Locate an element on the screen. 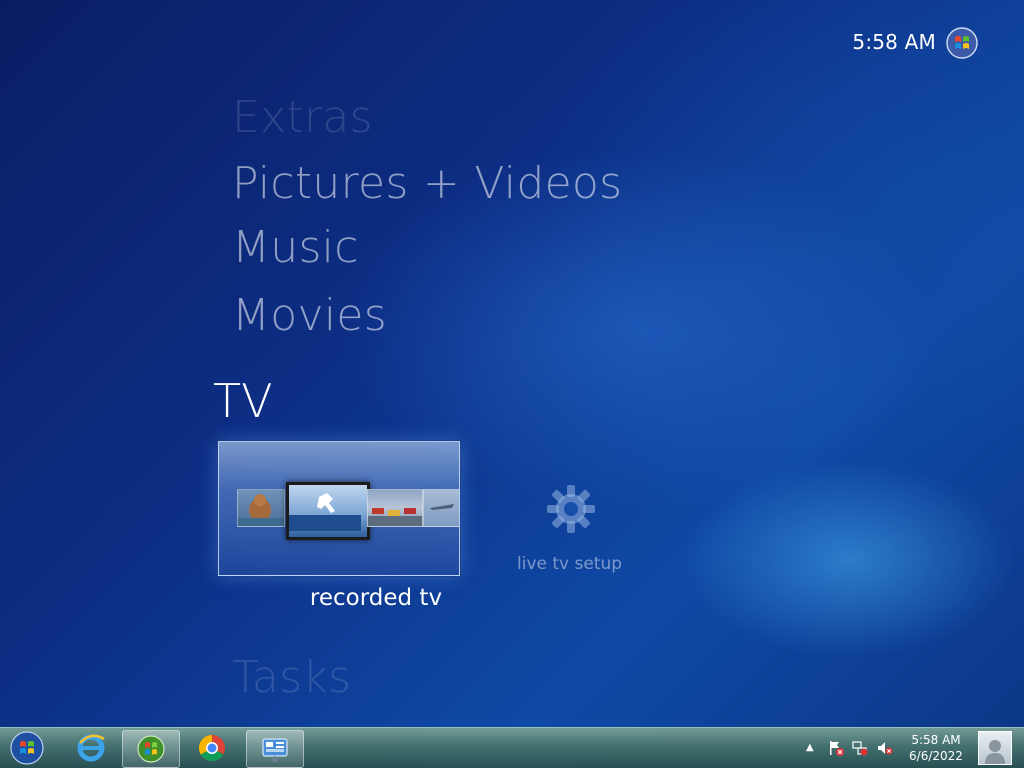 The image size is (1024, 768). menu-item-music: Music is located at coordinates (295, 247).